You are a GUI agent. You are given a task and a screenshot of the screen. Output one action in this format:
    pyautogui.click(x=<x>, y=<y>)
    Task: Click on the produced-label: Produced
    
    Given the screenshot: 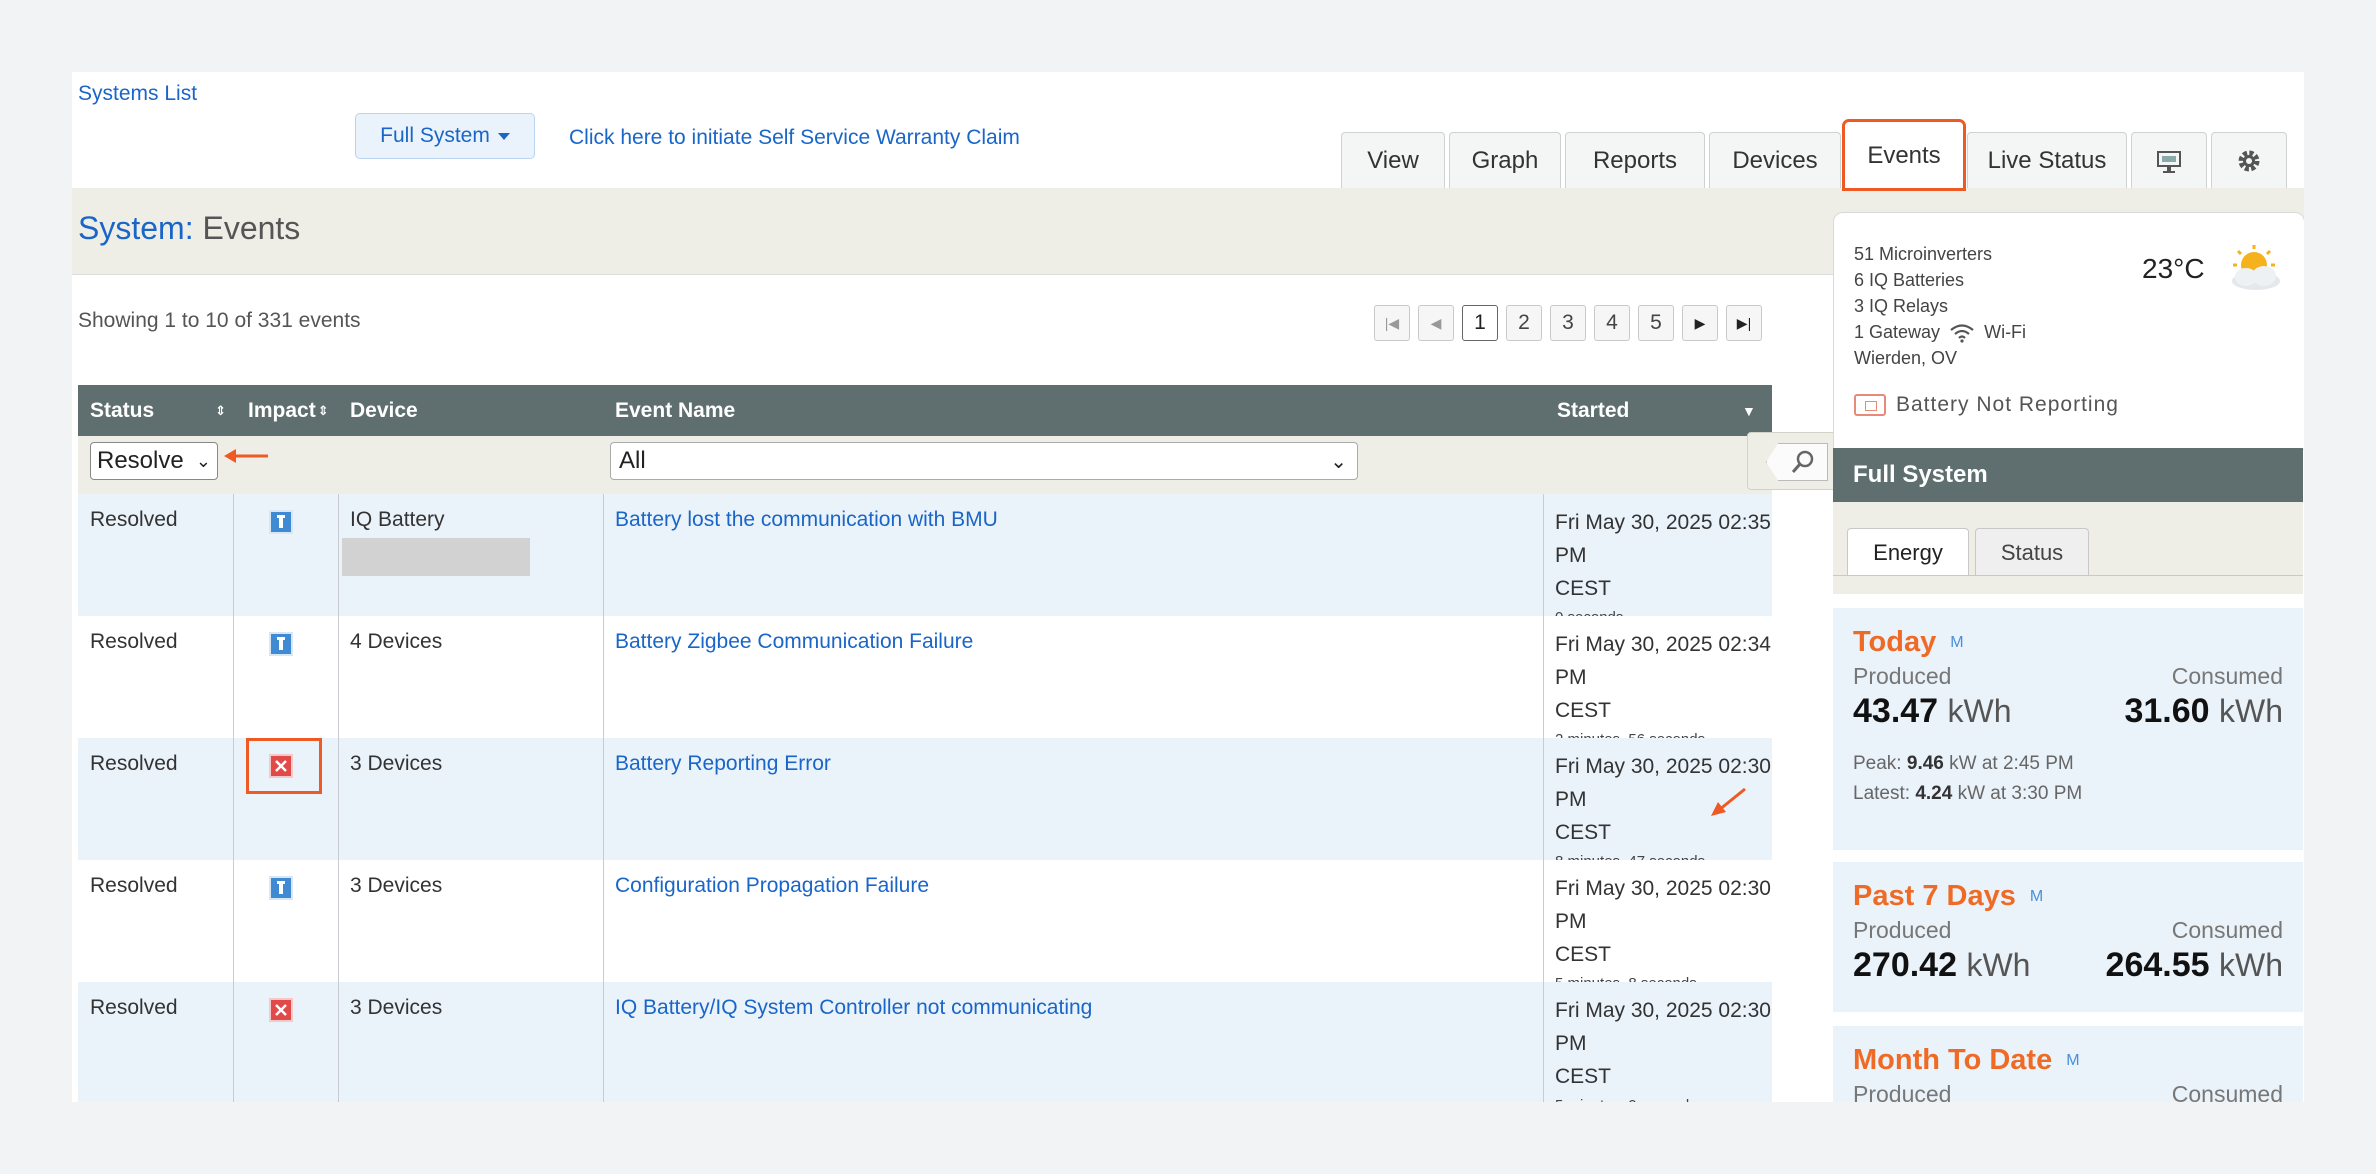 What is the action you would take?
    pyautogui.click(x=1902, y=1091)
    